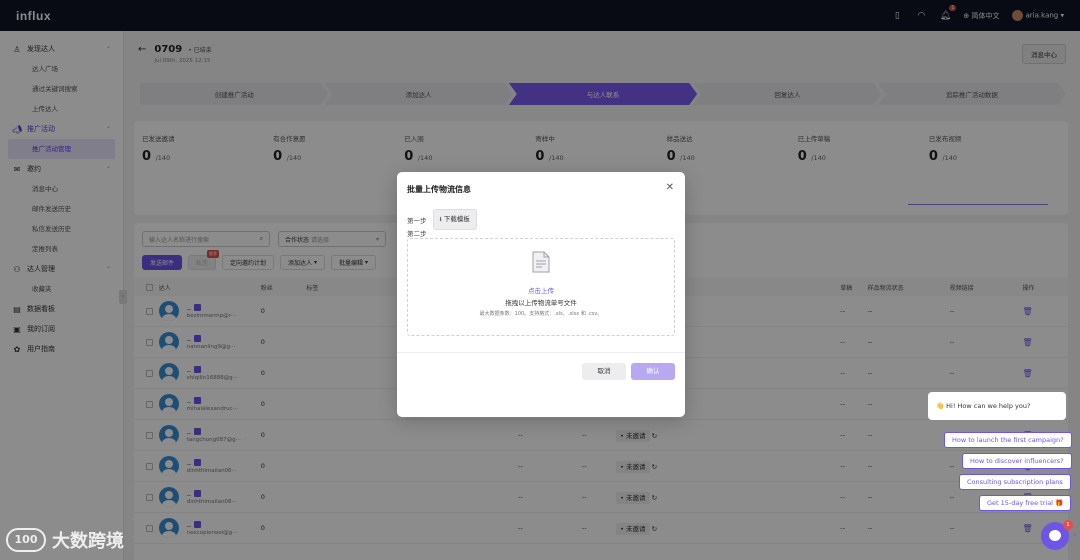  Describe the element at coordinates (541, 262) in the screenshot. I see `document-icon` at that location.